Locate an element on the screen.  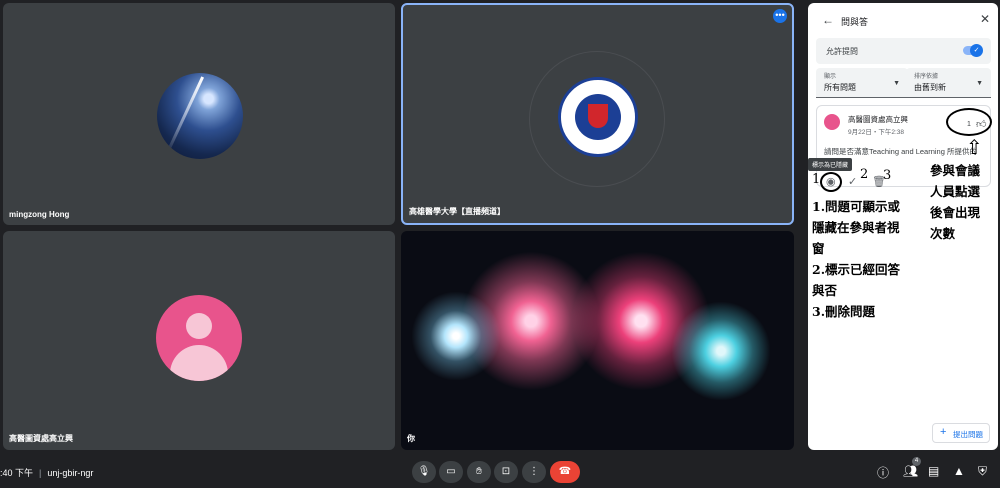
more-options-icon: ••• is located at coordinates (780, 16).